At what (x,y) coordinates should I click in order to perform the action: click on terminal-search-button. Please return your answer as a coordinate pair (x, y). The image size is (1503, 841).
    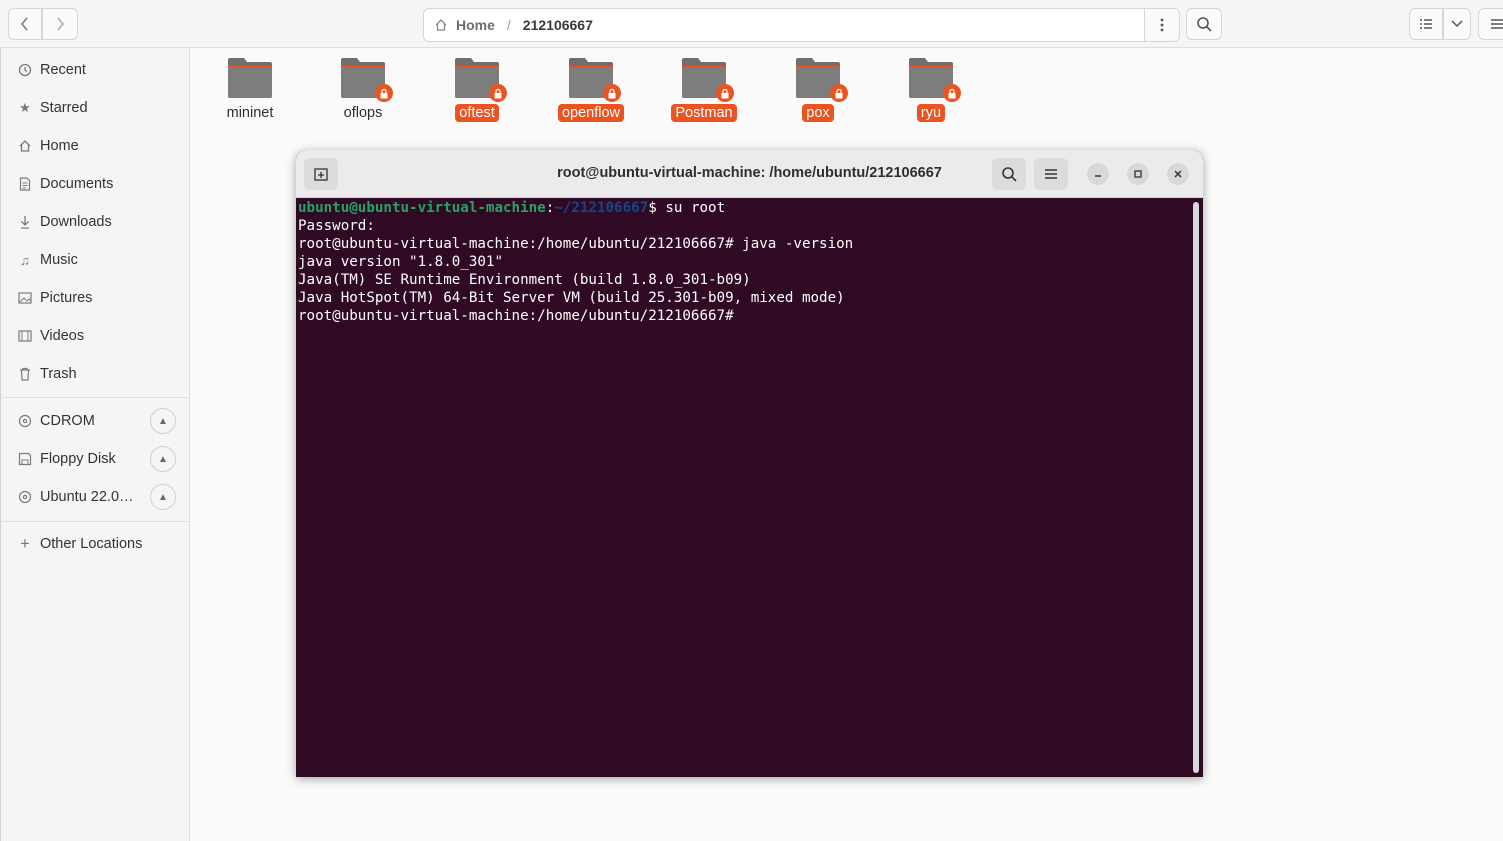
    Looking at the image, I should click on (1009, 174).